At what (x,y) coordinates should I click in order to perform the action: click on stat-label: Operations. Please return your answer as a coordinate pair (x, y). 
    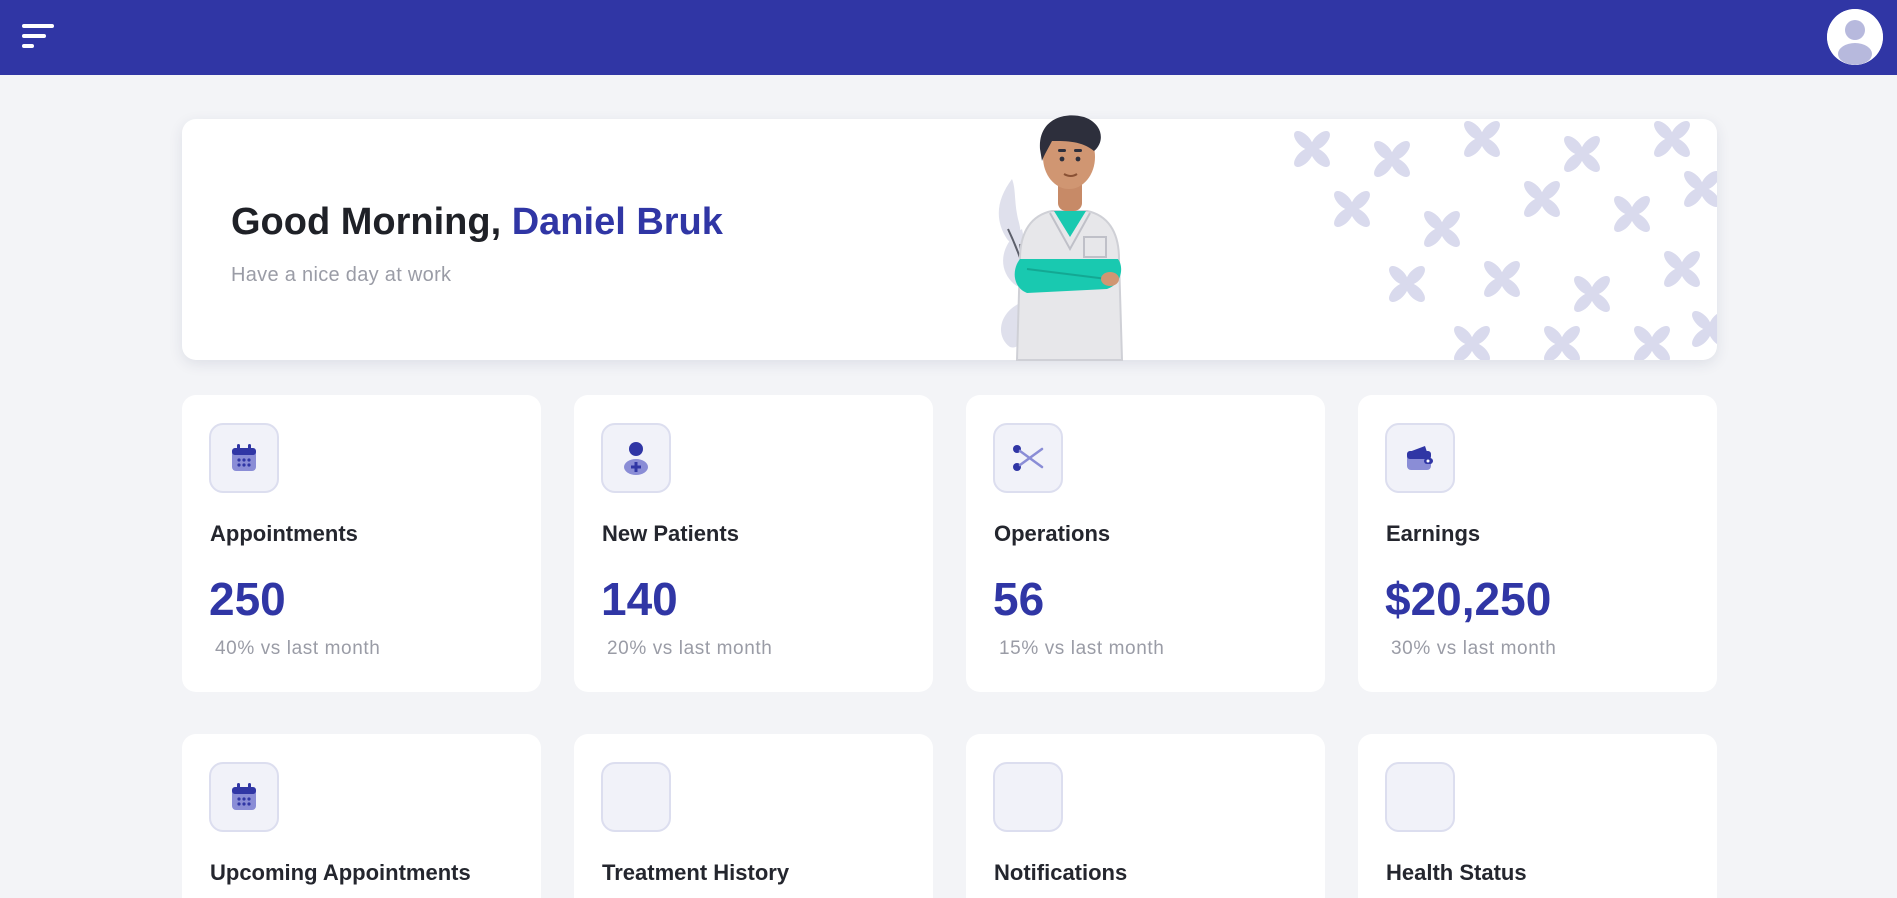
    Looking at the image, I should click on (1052, 533).